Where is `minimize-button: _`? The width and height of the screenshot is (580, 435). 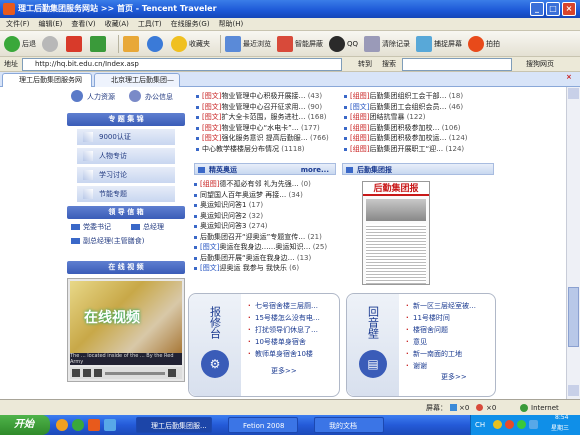 minimize-button: _ is located at coordinates (537, 9).